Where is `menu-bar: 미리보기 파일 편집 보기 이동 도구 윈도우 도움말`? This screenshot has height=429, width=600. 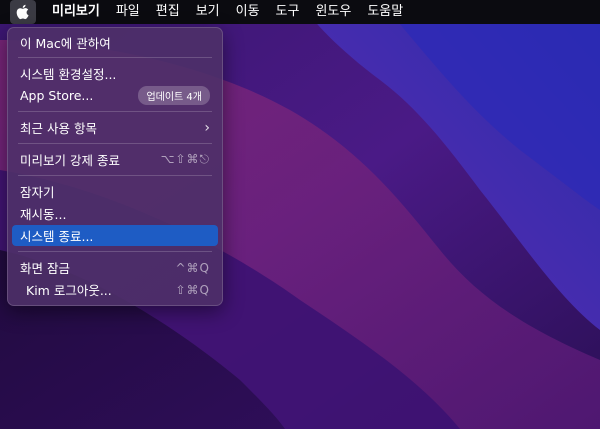 menu-bar: 미리보기 파일 편집 보기 이동 도구 윈도우 도움말 is located at coordinates (300, 12).